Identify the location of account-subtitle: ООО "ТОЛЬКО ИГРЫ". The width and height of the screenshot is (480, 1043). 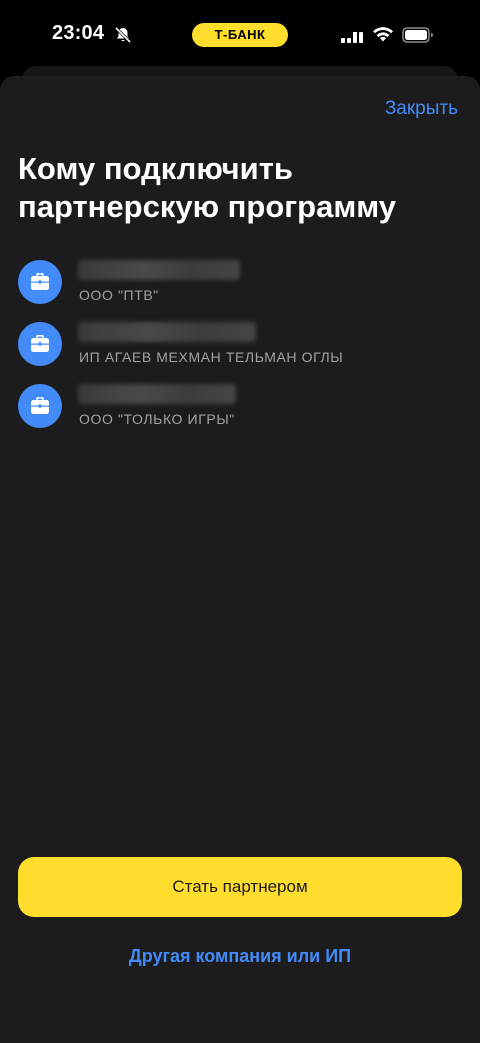
(157, 419).